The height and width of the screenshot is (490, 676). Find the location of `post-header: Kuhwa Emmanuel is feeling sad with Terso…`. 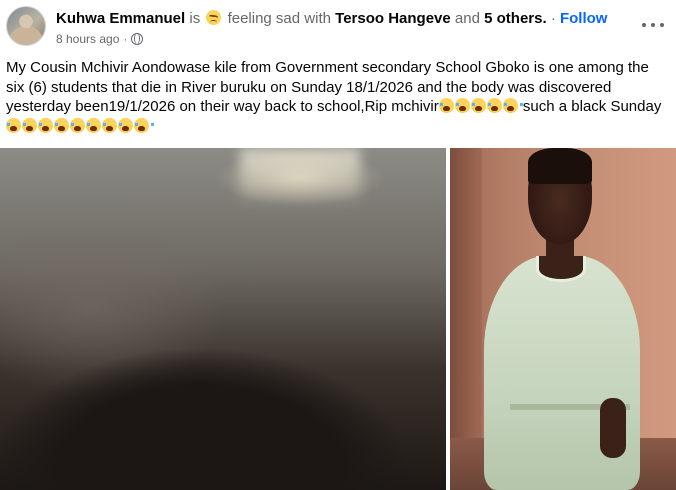

post-header: Kuhwa Emmanuel is feeling sad with Terso… is located at coordinates (338, 29).